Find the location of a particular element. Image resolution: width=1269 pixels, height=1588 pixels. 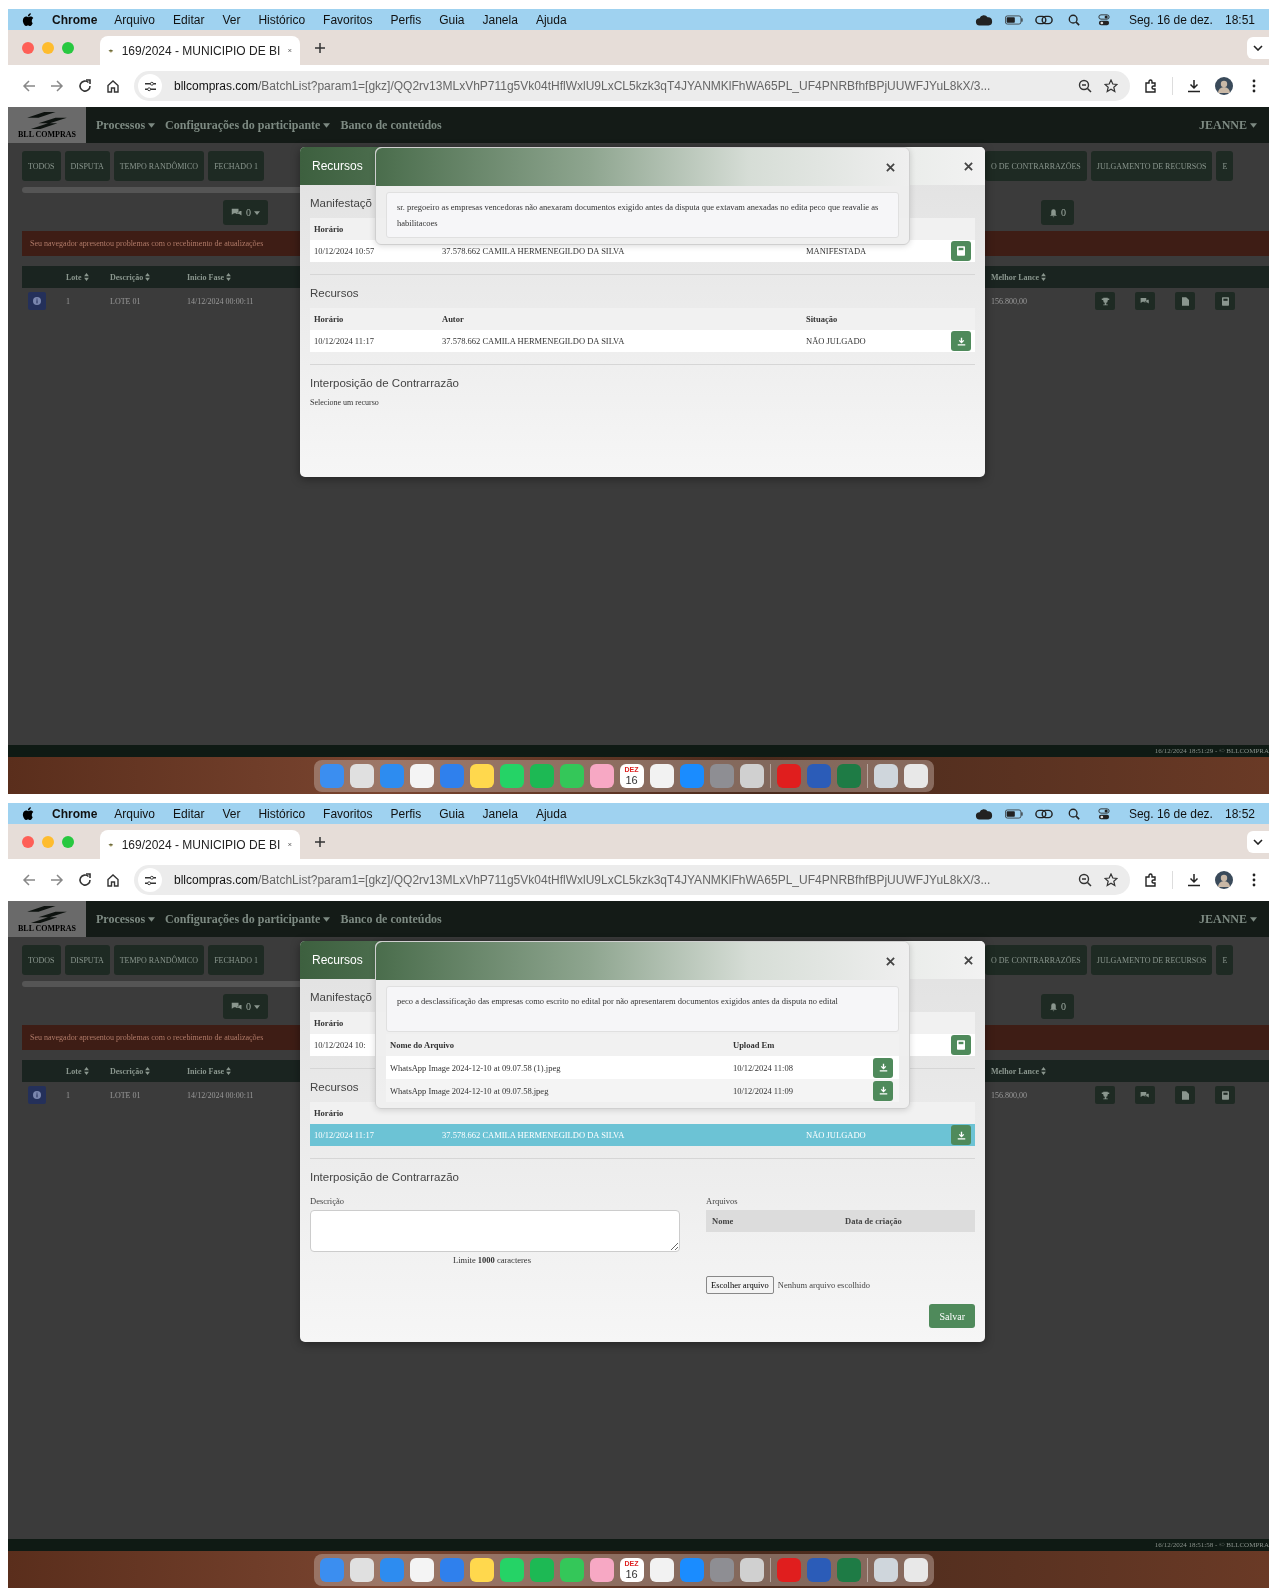

menu-time: 18:51 is located at coordinates (1239, 19).